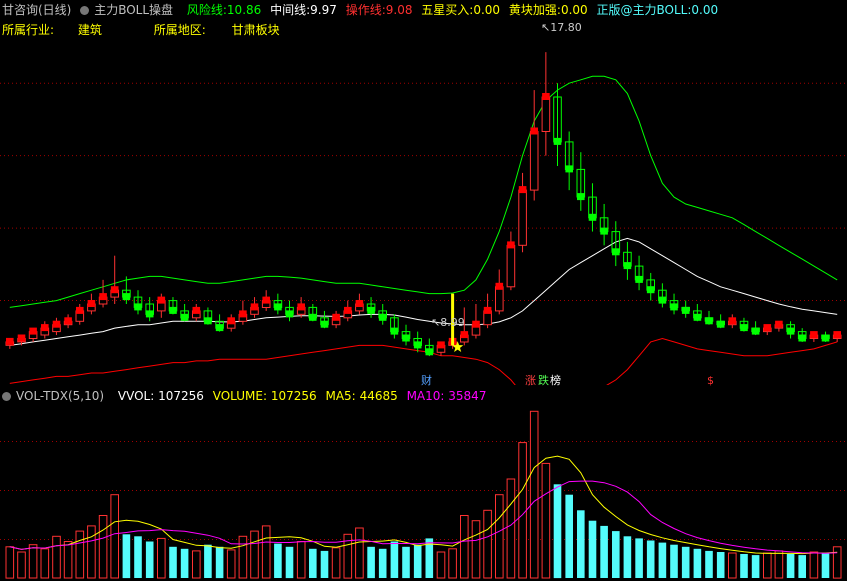 This screenshot has width=847, height=581. What do you see at coordinates (379, 10) in the screenshot?
I see `op-line-value: 操作线:9.08` at bounding box center [379, 10].